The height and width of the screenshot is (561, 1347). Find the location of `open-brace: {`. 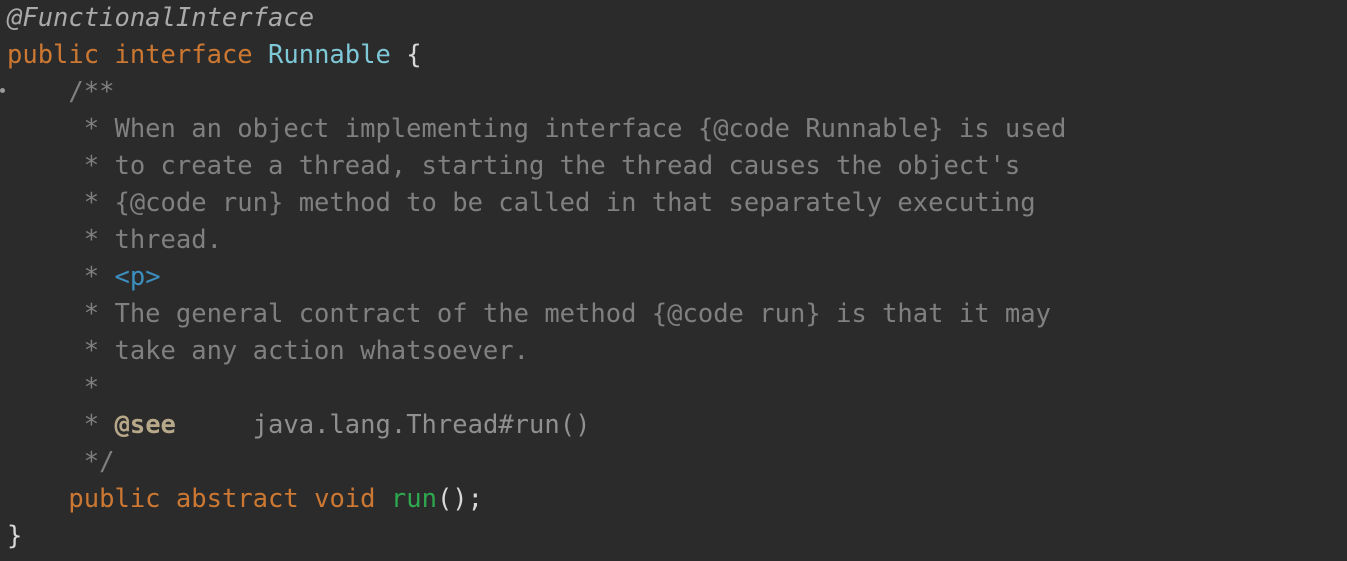

open-brace: { is located at coordinates (414, 55).